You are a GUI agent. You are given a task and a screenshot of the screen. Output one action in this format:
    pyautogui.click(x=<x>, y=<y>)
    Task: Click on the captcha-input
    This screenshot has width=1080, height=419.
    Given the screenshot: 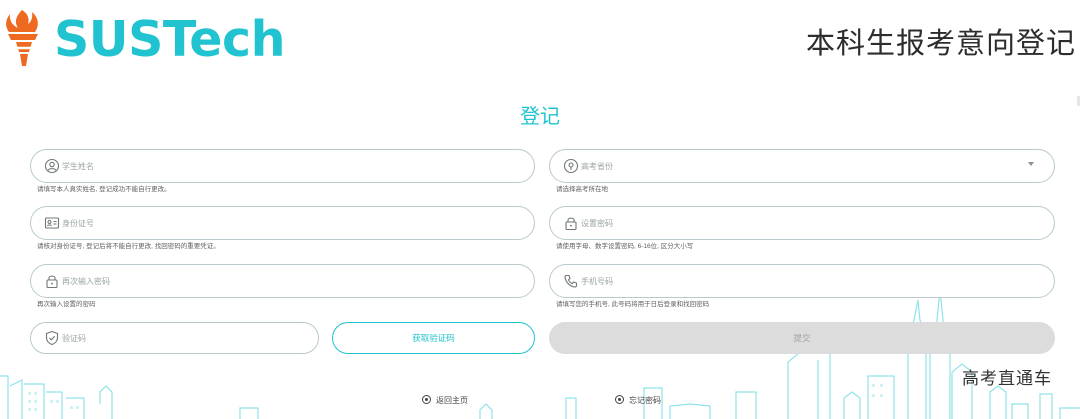 What is the action you would take?
    pyautogui.click(x=175, y=338)
    